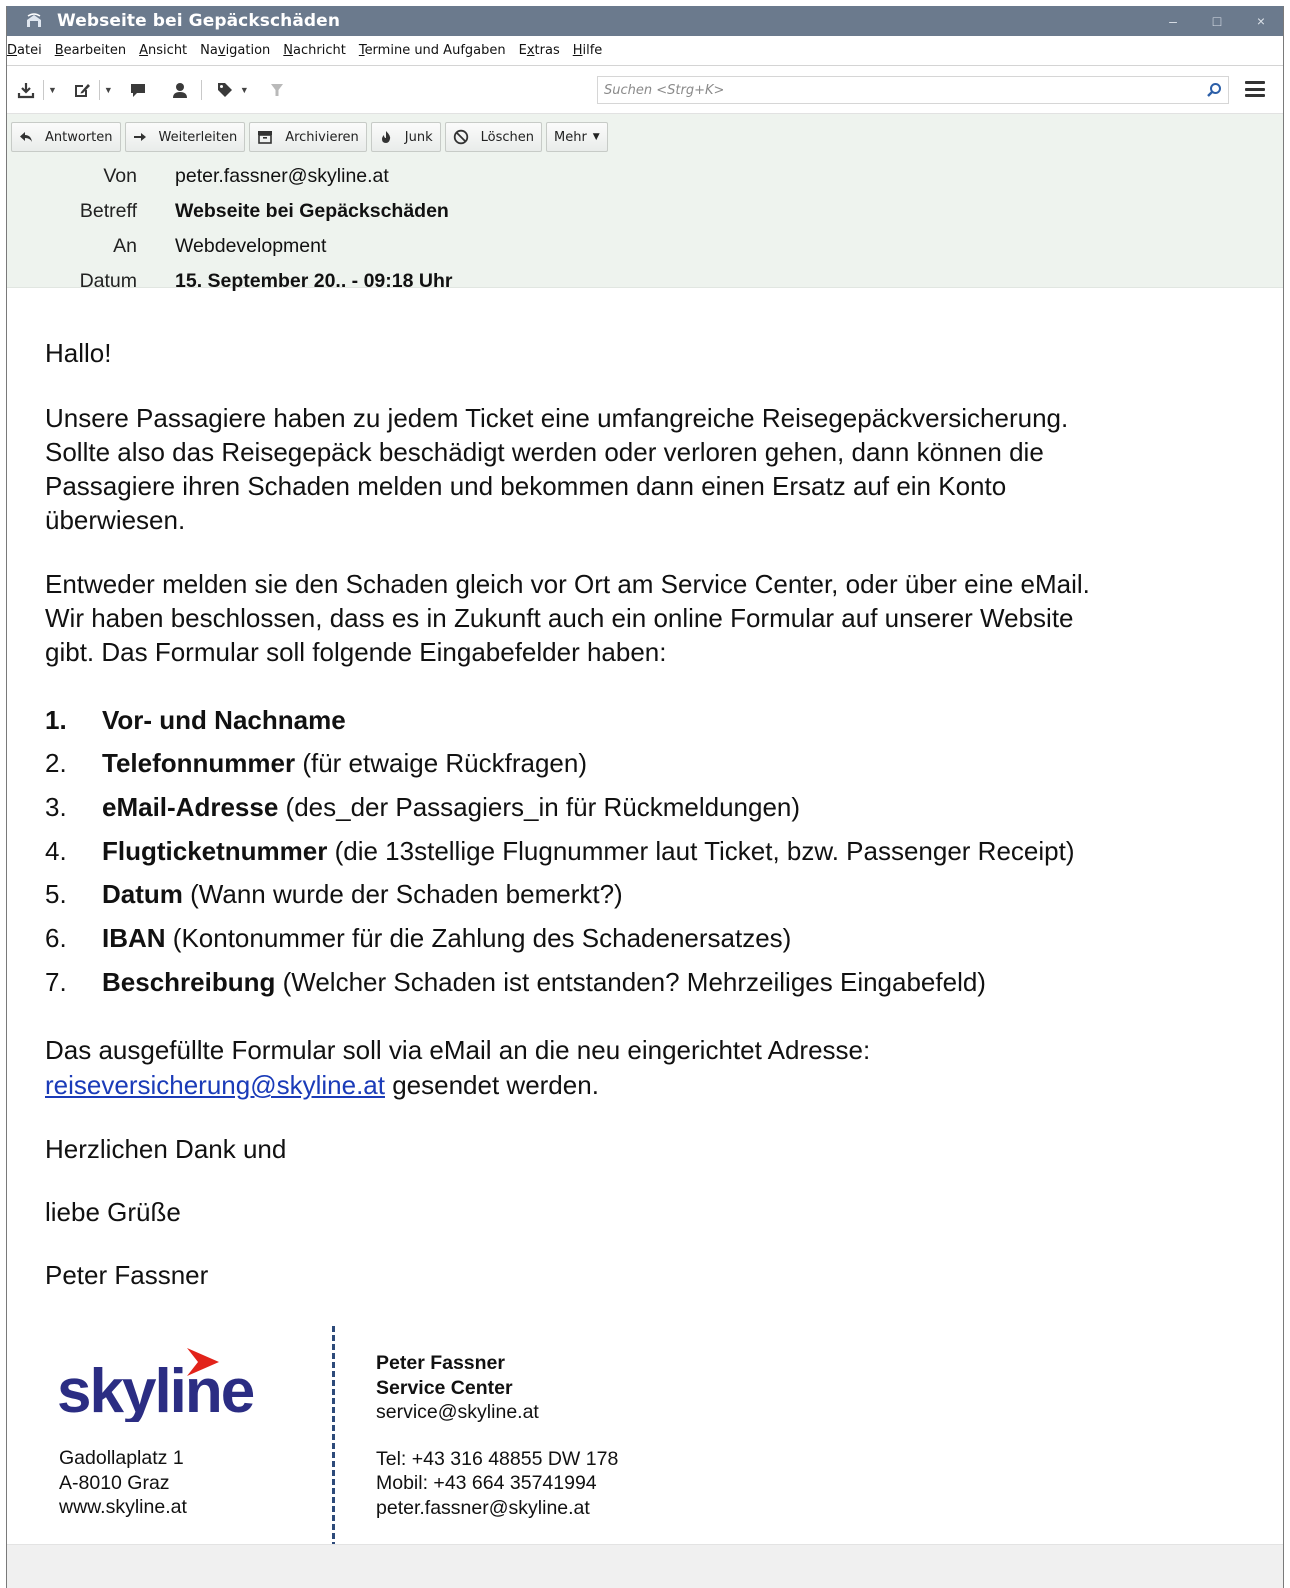 Image resolution: width=1290 pixels, height=1588 pixels. What do you see at coordinates (312, 210) in the screenshot?
I see `subject-value: Webseite bei Gepäckschäden` at bounding box center [312, 210].